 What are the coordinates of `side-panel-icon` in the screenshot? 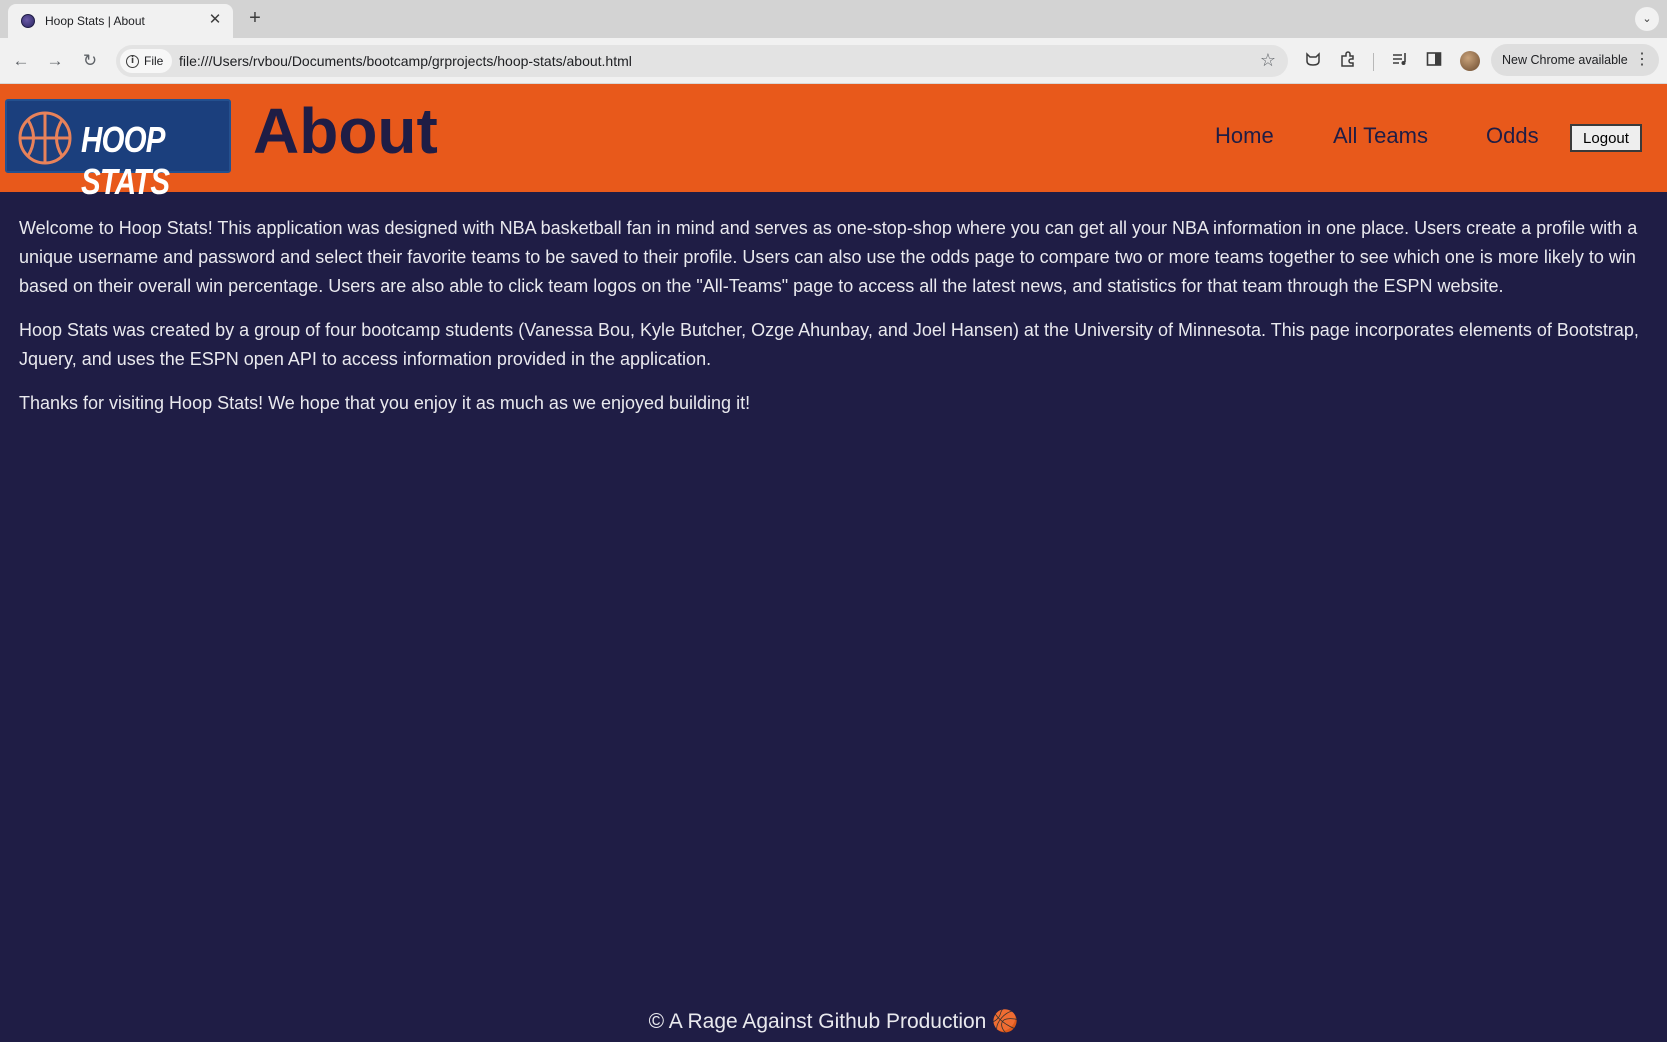 It's located at (1434, 61).